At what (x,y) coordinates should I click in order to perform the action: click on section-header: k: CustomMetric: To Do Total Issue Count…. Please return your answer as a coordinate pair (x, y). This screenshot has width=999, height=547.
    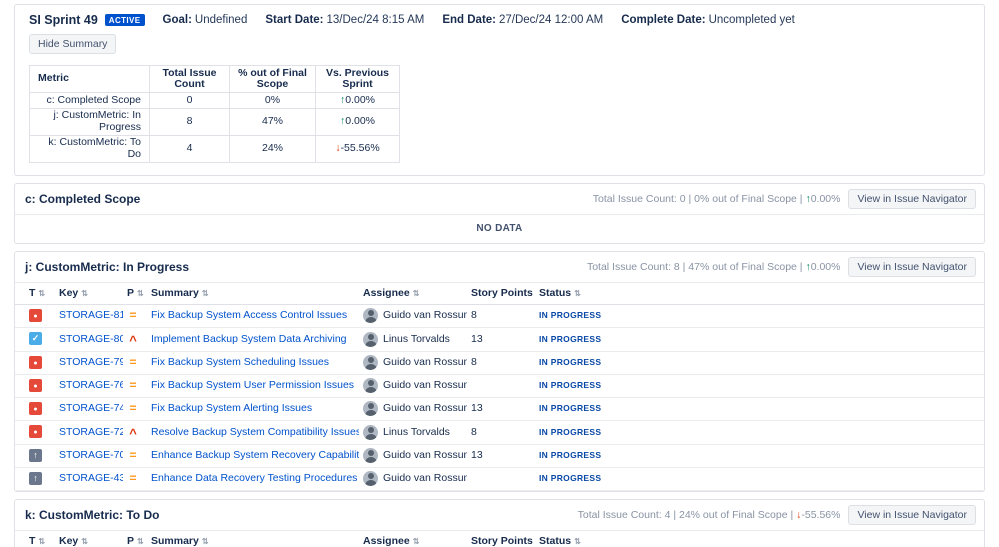
    Looking at the image, I should click on (499, 515).